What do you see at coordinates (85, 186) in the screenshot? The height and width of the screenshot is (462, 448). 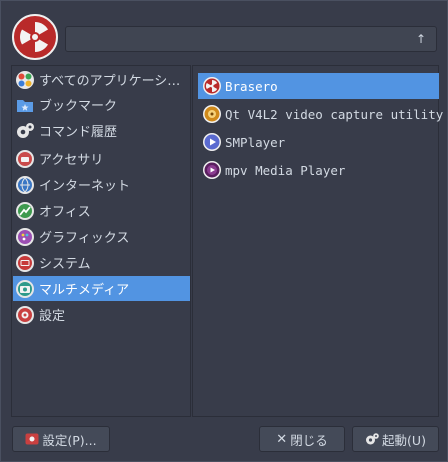 I see `category-label: インターネット` at bounding box center [85, 186].